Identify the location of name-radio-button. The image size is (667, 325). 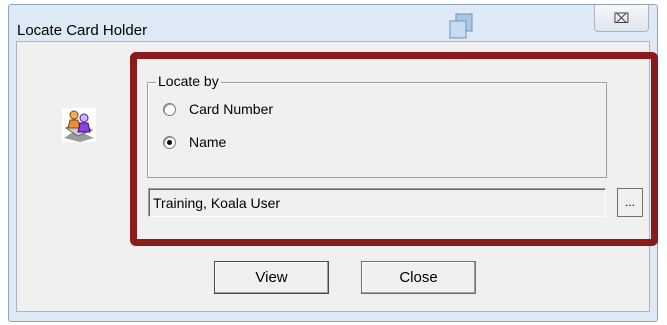
(169, 142).